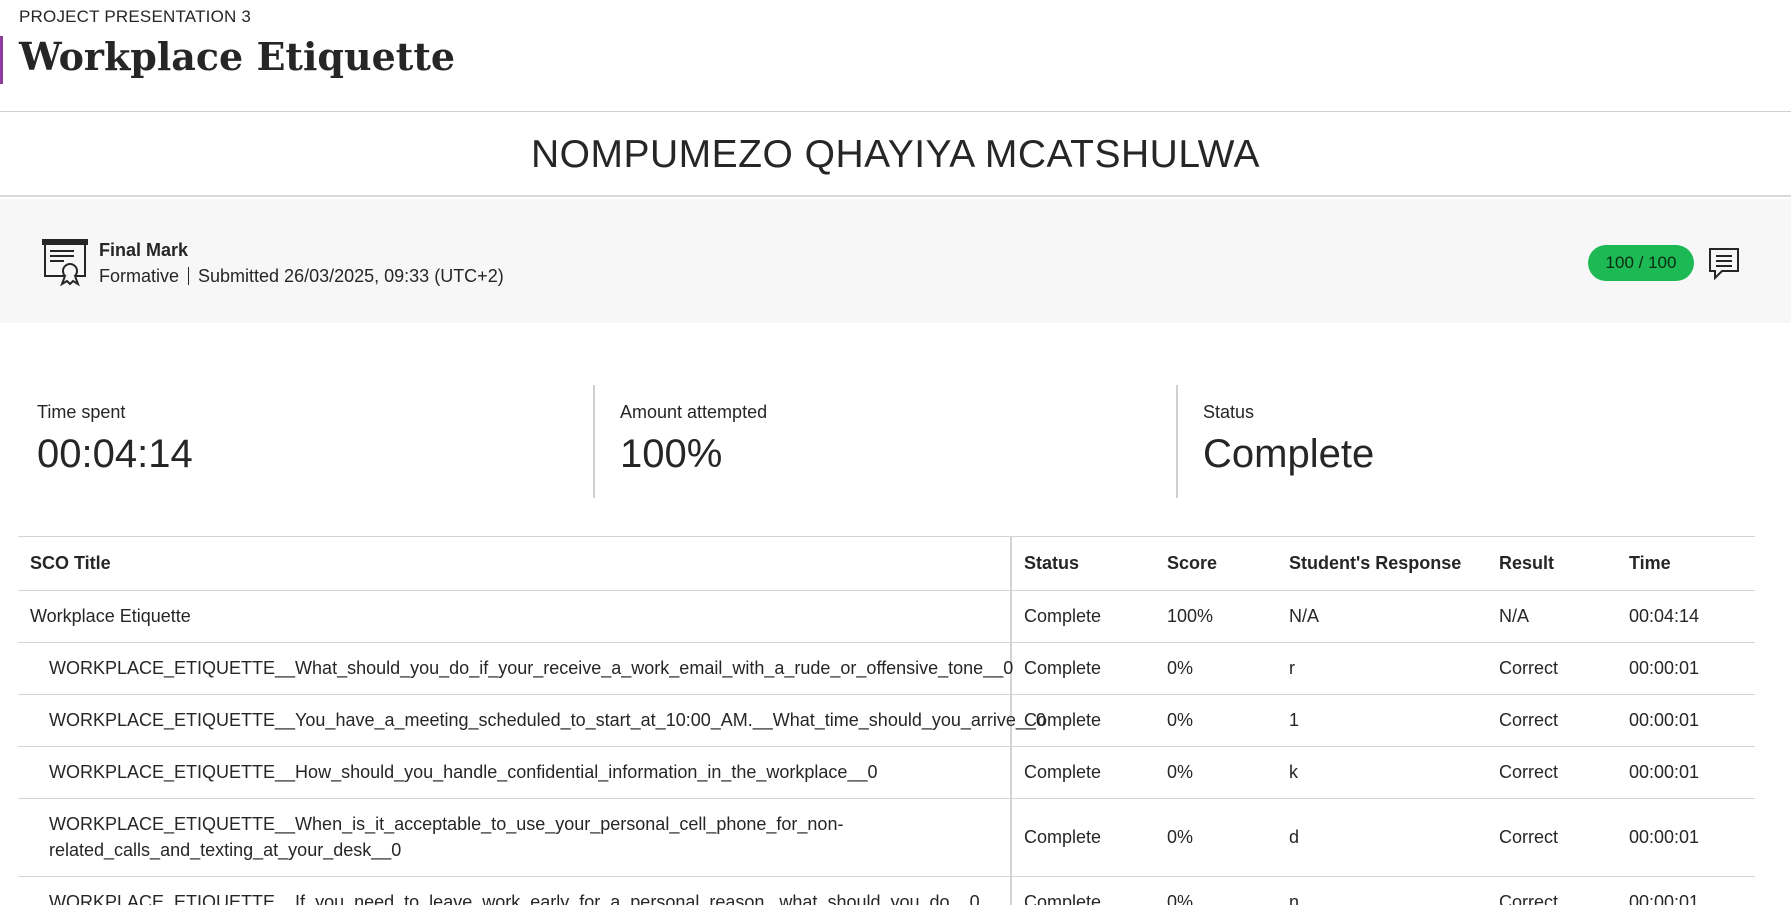 This screenshot has height=905, width=1791. Describe the element at coordinates (1083, 564) in the screenshot. I see `column-header-status: Status` at that location.